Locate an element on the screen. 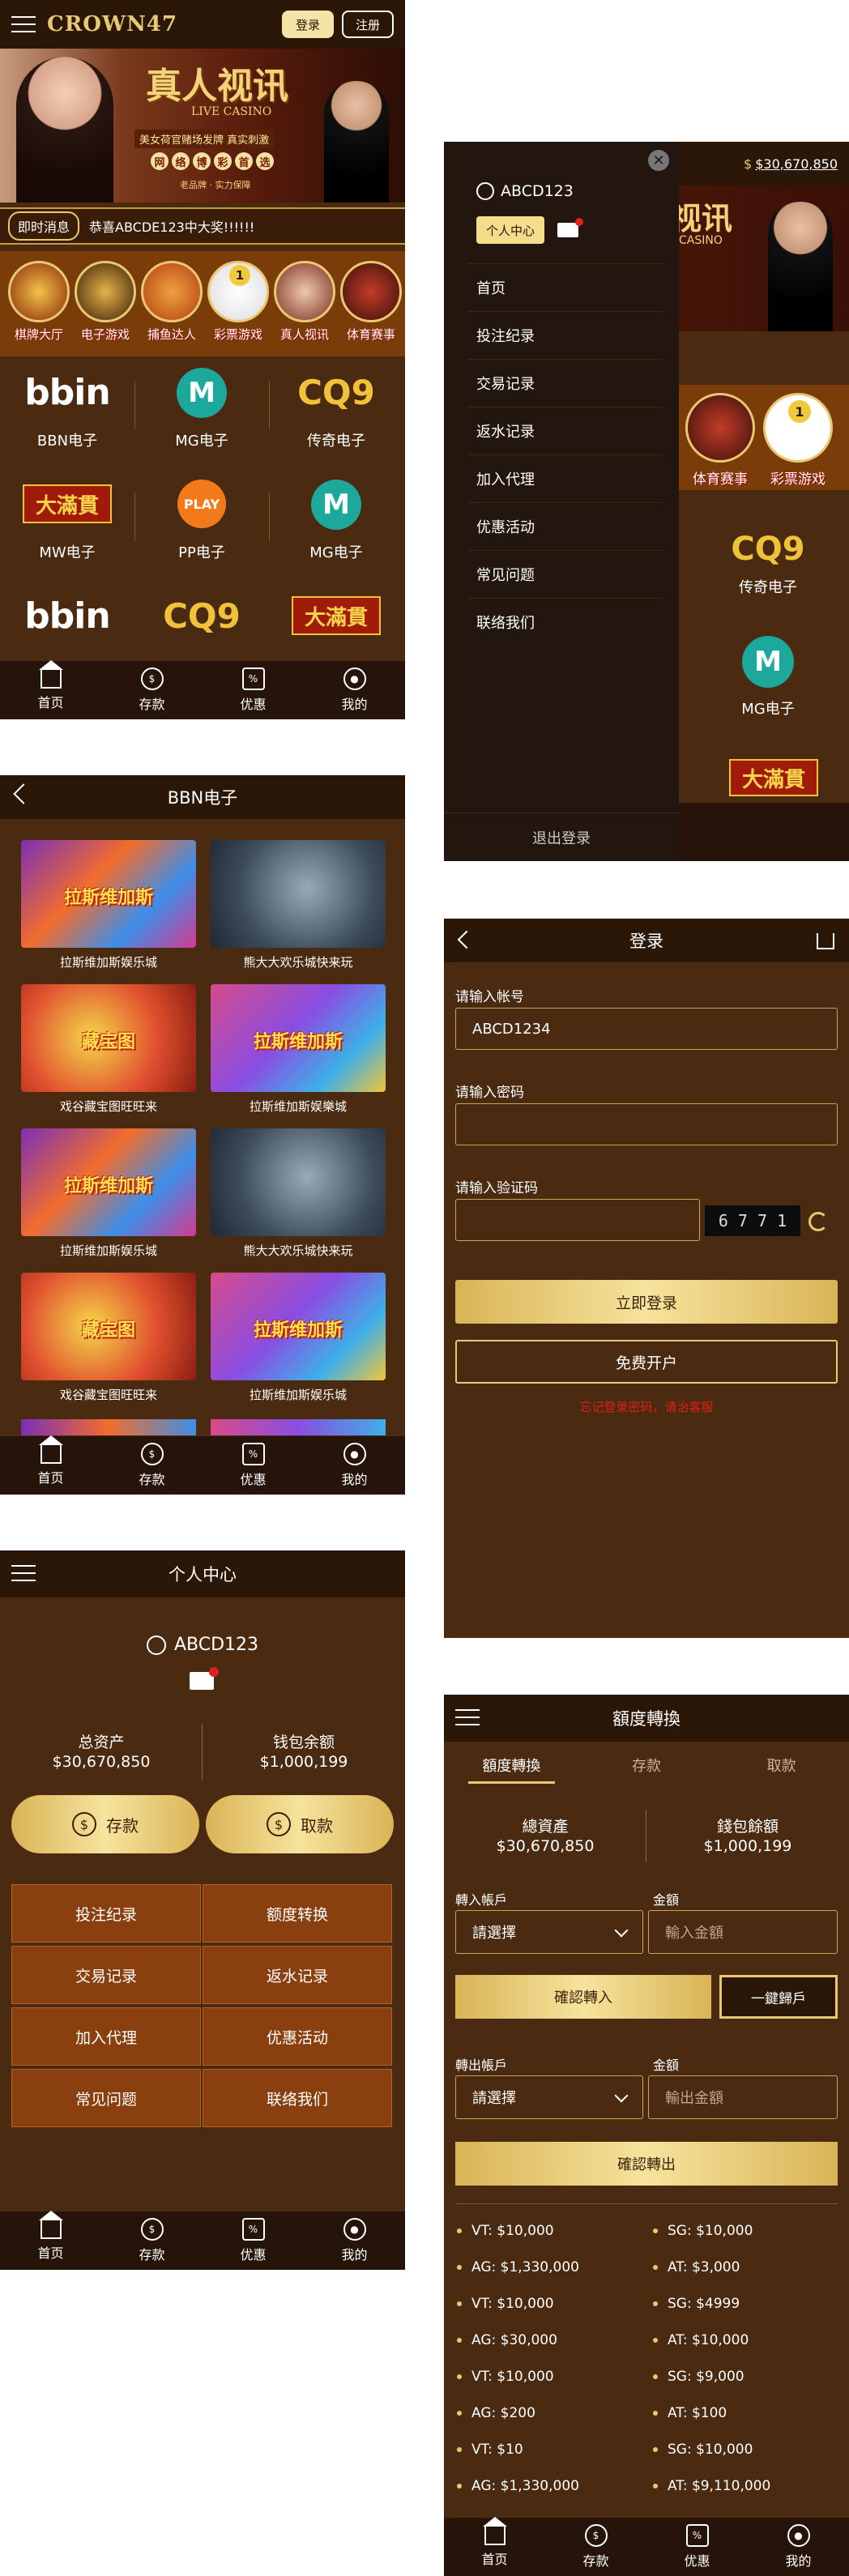 The height and width of the screenshot is (2576, 849). confirm-in-button: 確認轉入 is located at coordinates (583, 1997).